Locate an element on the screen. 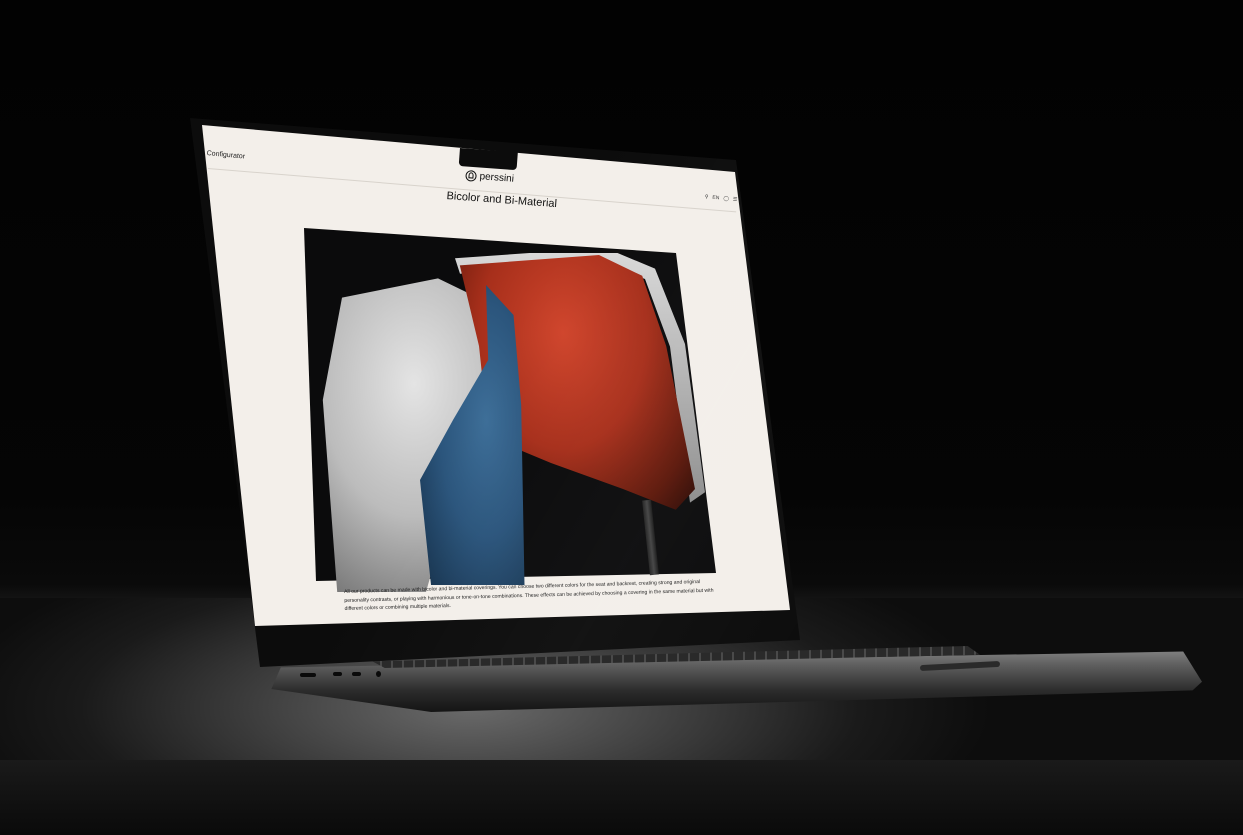 The height and width of the screenshot is (835, 1243). sd-card-slot is located at coordinates (308, 675).